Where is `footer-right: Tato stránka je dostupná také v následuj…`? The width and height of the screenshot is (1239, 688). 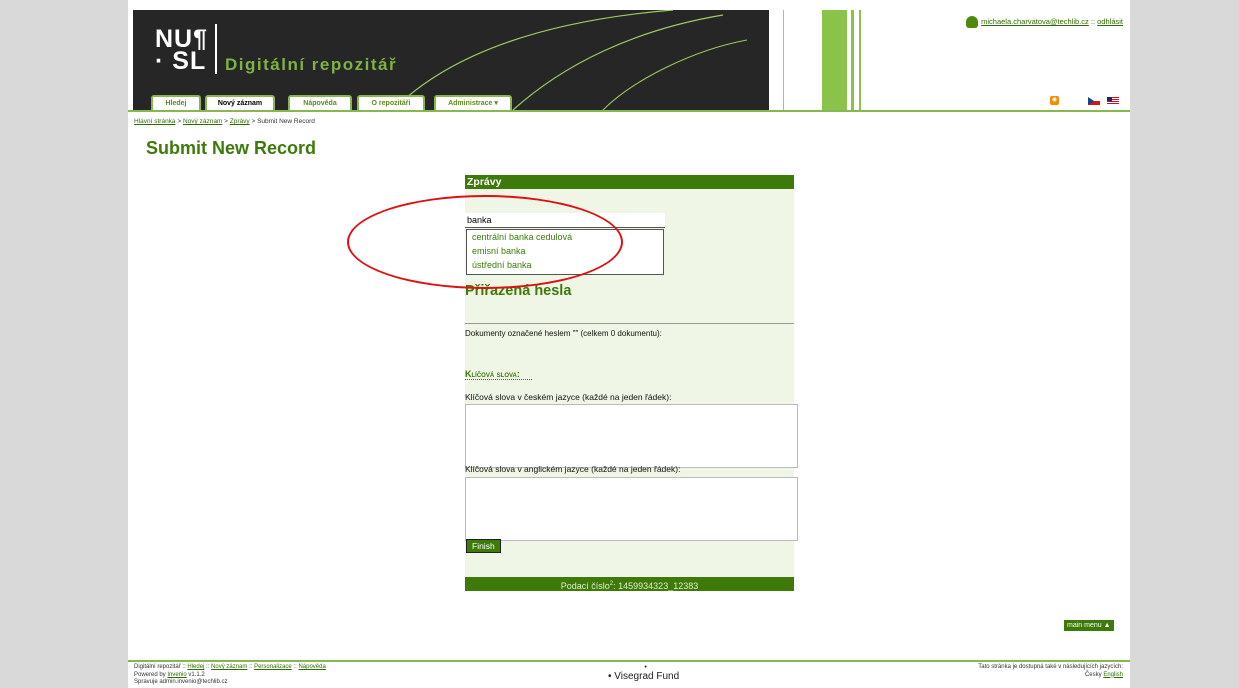
footer-right: Tato stránka je dostupná také v následuj… is located at coordinates (1050, 671).